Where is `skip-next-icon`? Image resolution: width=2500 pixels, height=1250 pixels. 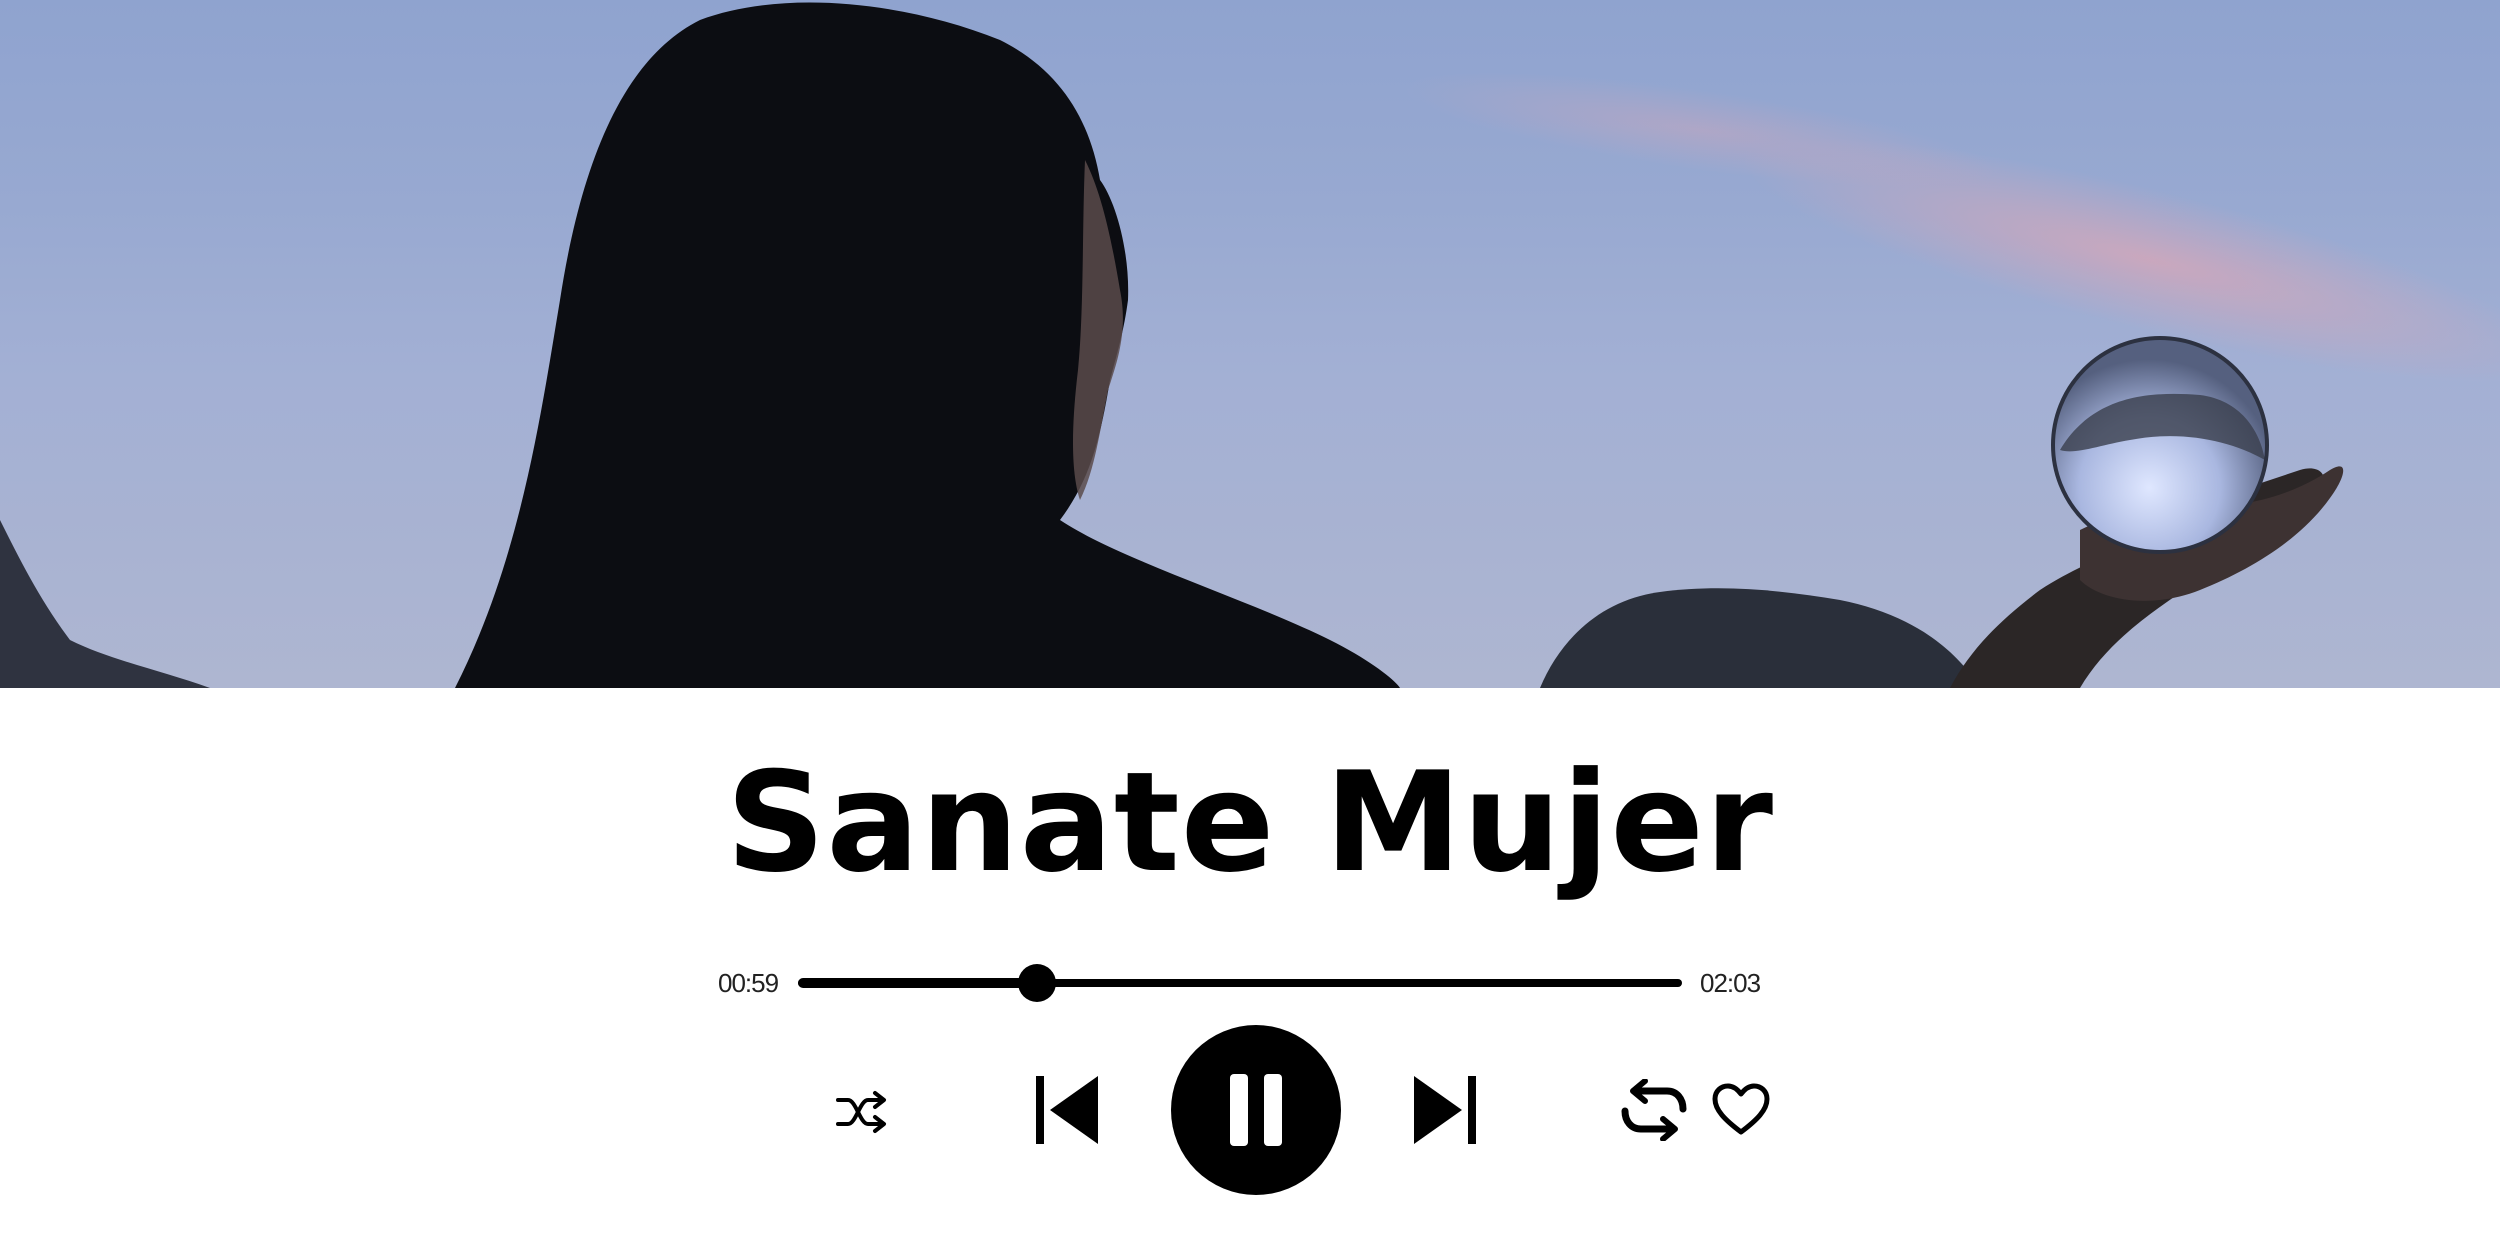 skip-next-icon is located at coordinates (1445, 1110).